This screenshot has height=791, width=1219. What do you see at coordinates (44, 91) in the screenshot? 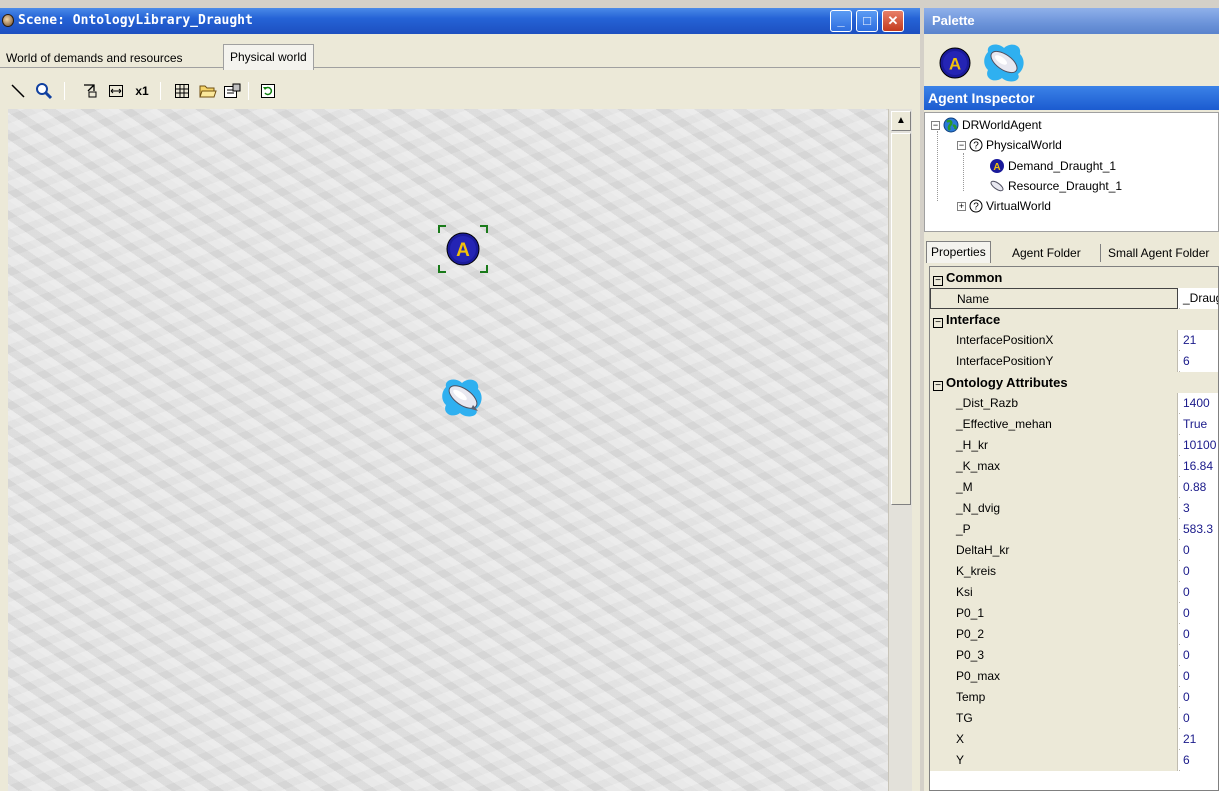
I see `zoom-icon` at bounding box center [44, 91].